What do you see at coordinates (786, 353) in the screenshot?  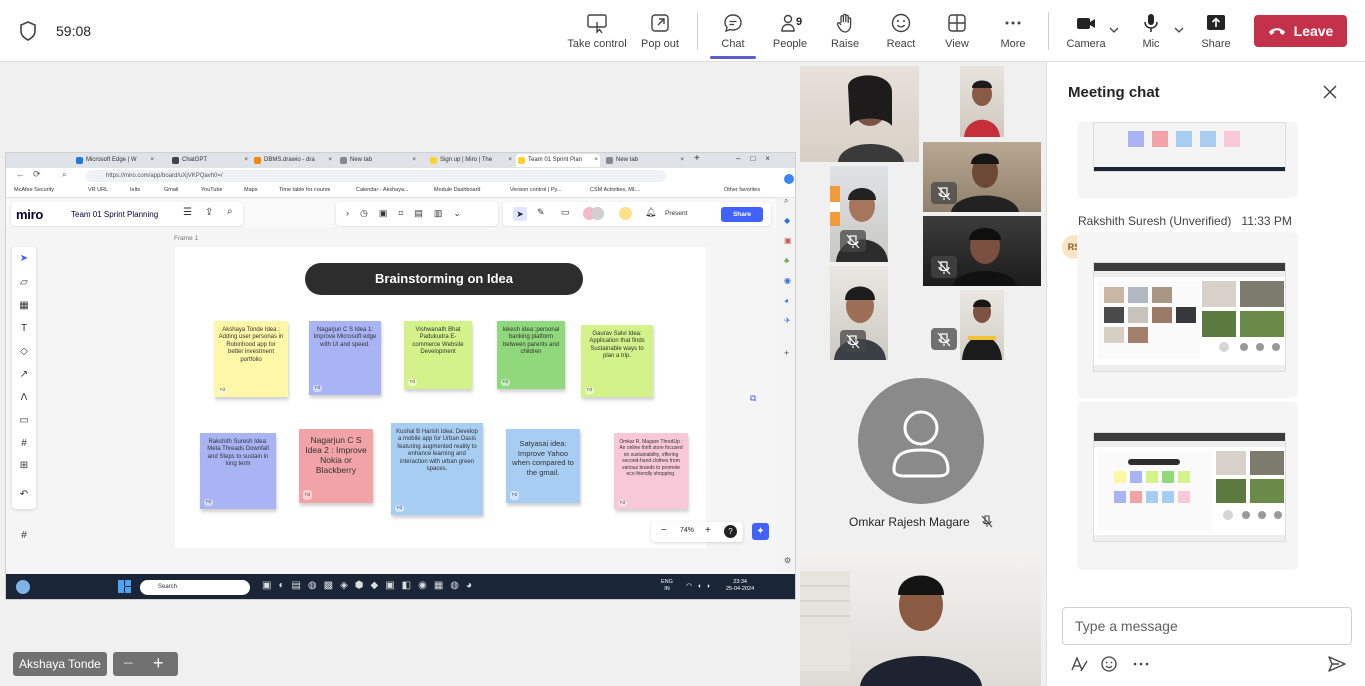 I see `add-icon: +` at bounding box center [786, 353].